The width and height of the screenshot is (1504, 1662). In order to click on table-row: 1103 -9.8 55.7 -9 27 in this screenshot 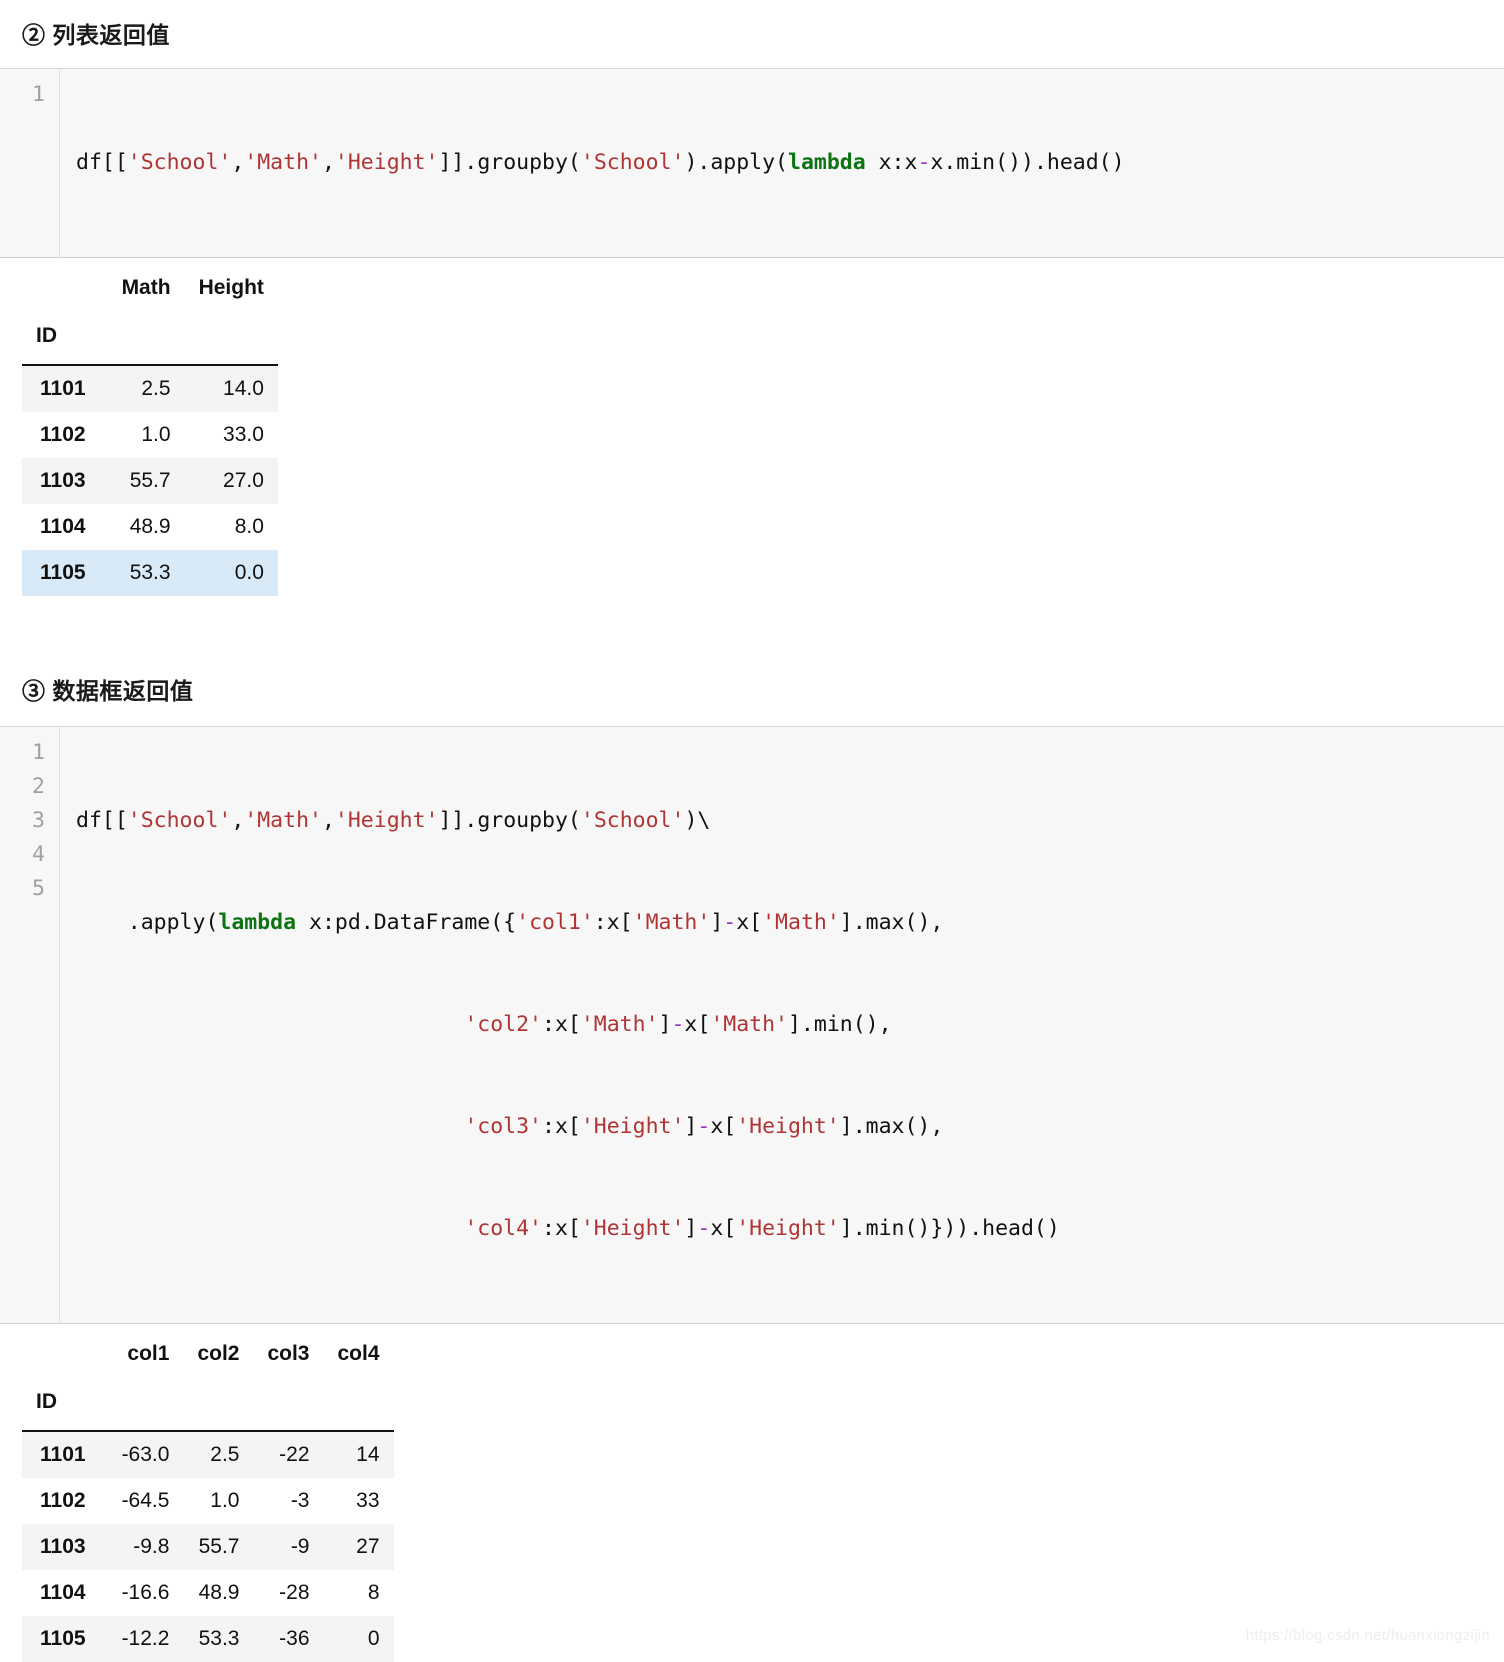, I will do `click(208, 1547)`.